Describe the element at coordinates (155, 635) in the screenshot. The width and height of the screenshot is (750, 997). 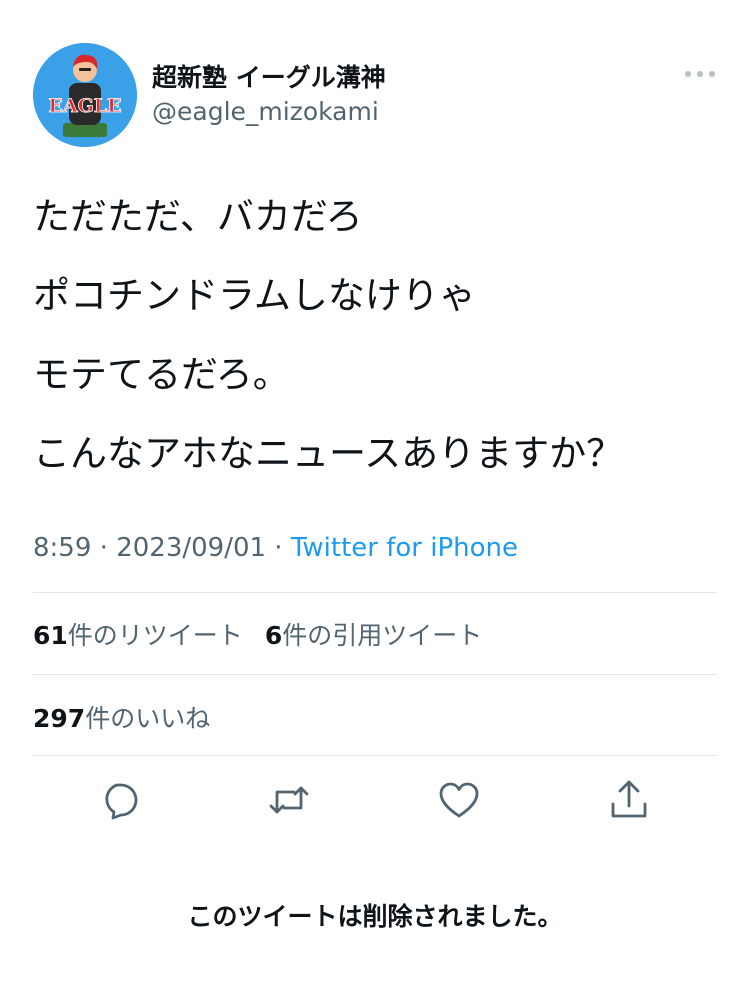
I see `retweets-label: 件のリツイート` at that location.